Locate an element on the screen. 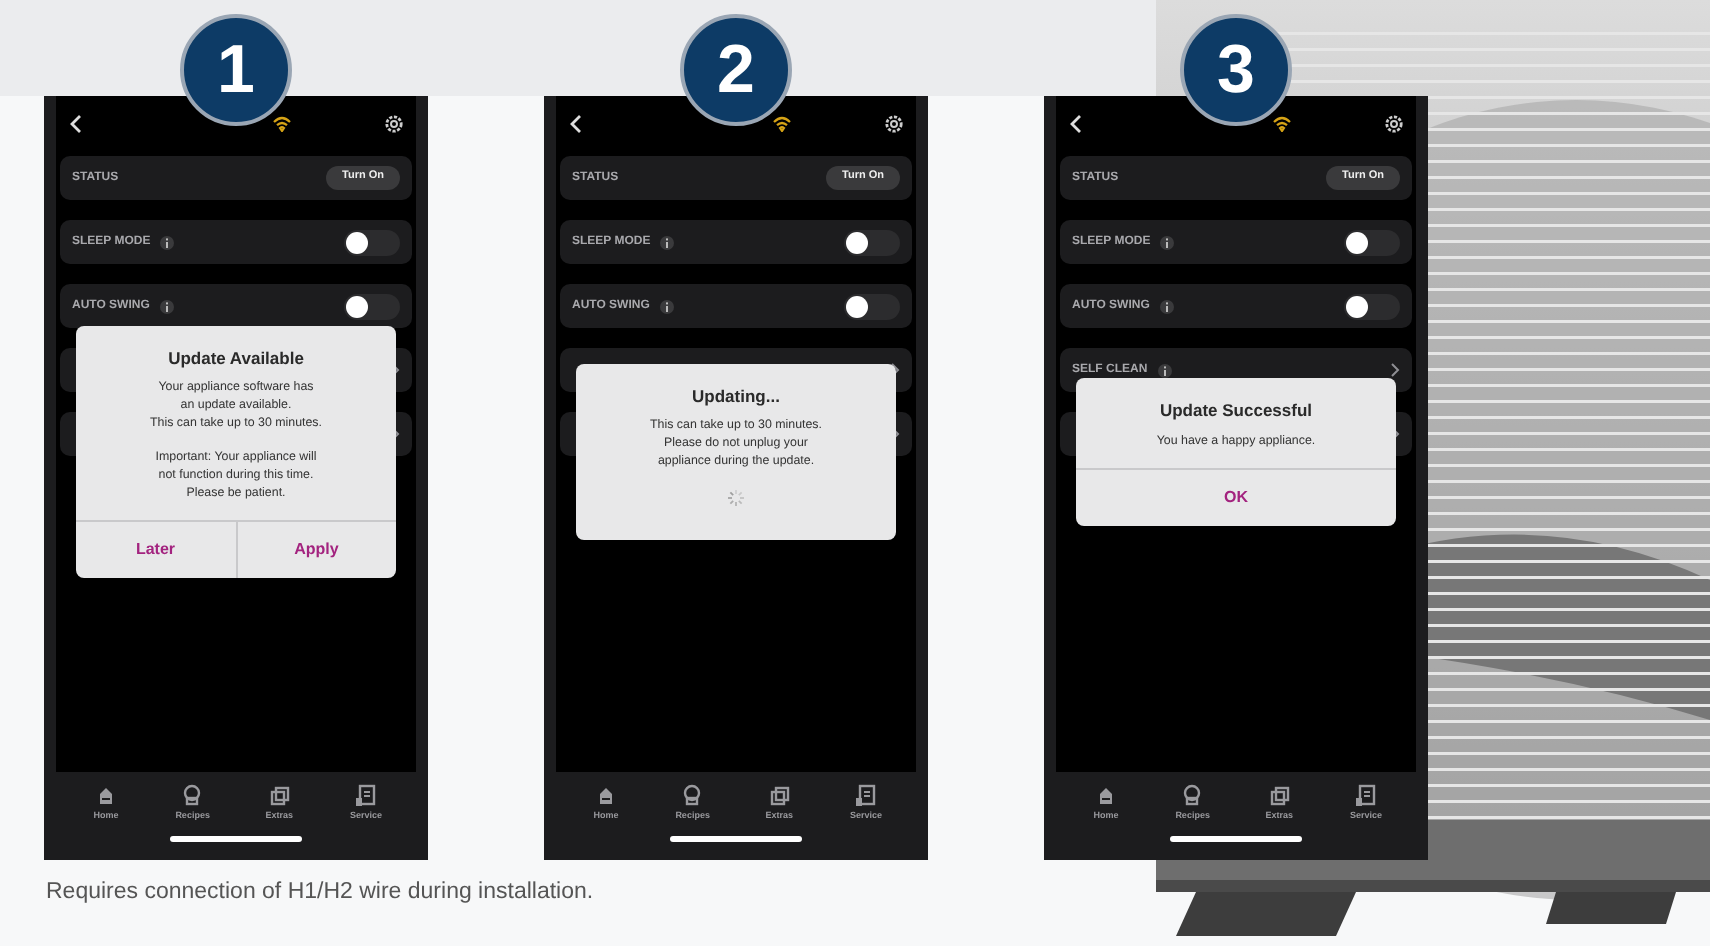 This screenshot has width=1710, height=946. caption: Requires connection of H1/H2 wire during installation. is located at coordinates (320, 893).